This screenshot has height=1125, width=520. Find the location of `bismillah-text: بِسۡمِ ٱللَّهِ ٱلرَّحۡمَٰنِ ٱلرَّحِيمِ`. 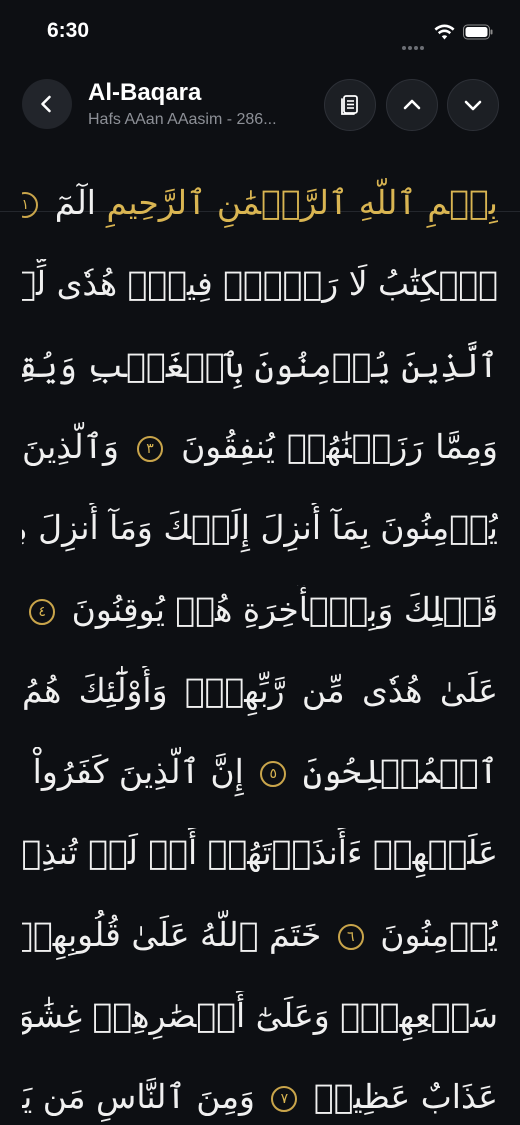

bismillah-text: بِسۡمِ ٱللَّهِ ٱلرَّحۡمَٰنِ ٱلرَّحِيمِ is located at coordinates (302, 202).